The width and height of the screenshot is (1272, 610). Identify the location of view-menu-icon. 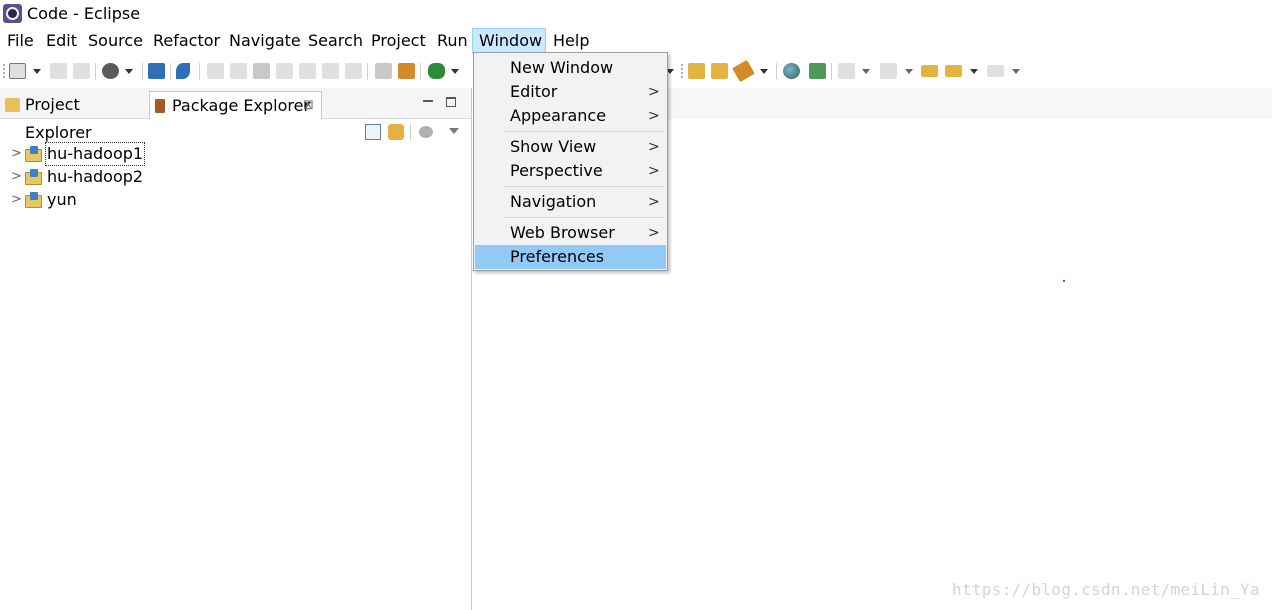
(454, 131).